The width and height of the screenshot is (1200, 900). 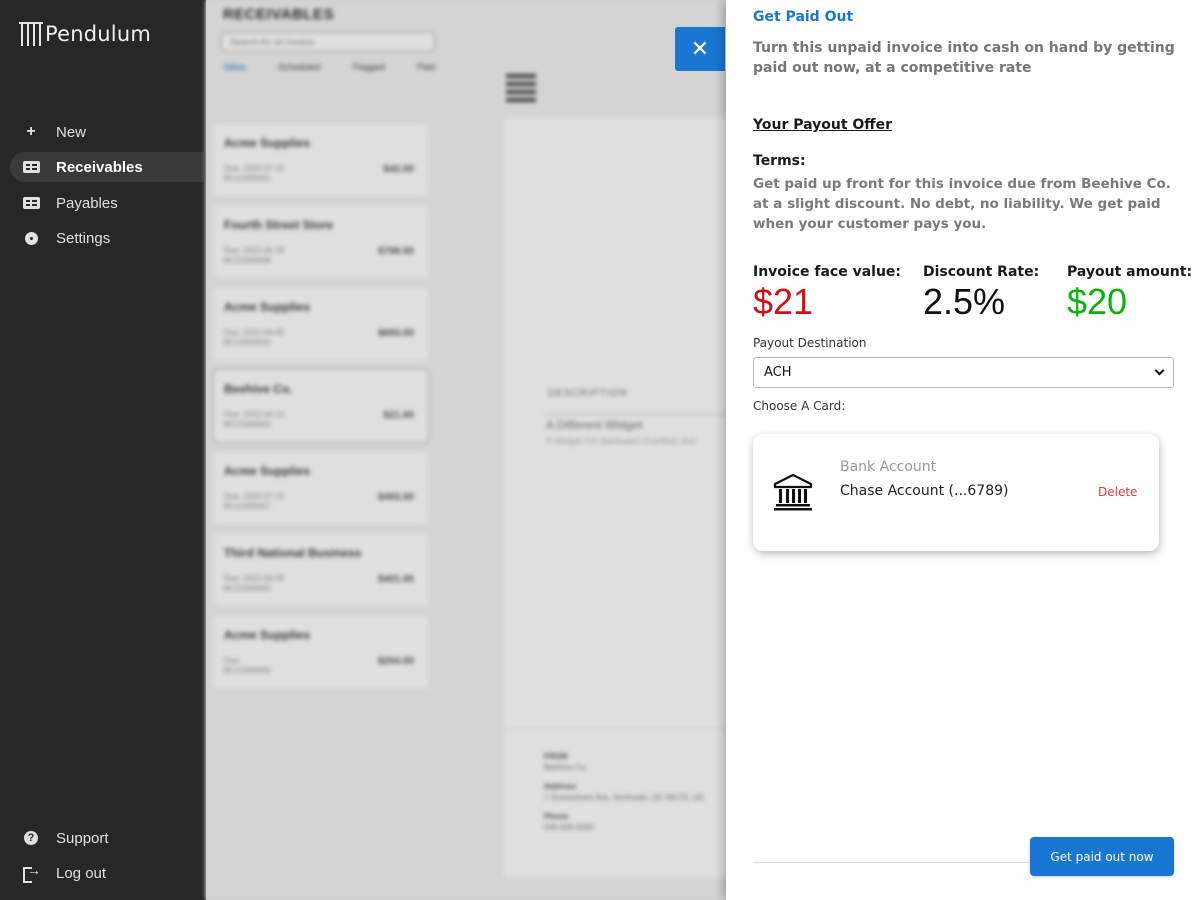 What do you see at coordinates (779, 161) in the screenshot?
I see `terms-heading: Terms:` at bounding box center [779, 161].